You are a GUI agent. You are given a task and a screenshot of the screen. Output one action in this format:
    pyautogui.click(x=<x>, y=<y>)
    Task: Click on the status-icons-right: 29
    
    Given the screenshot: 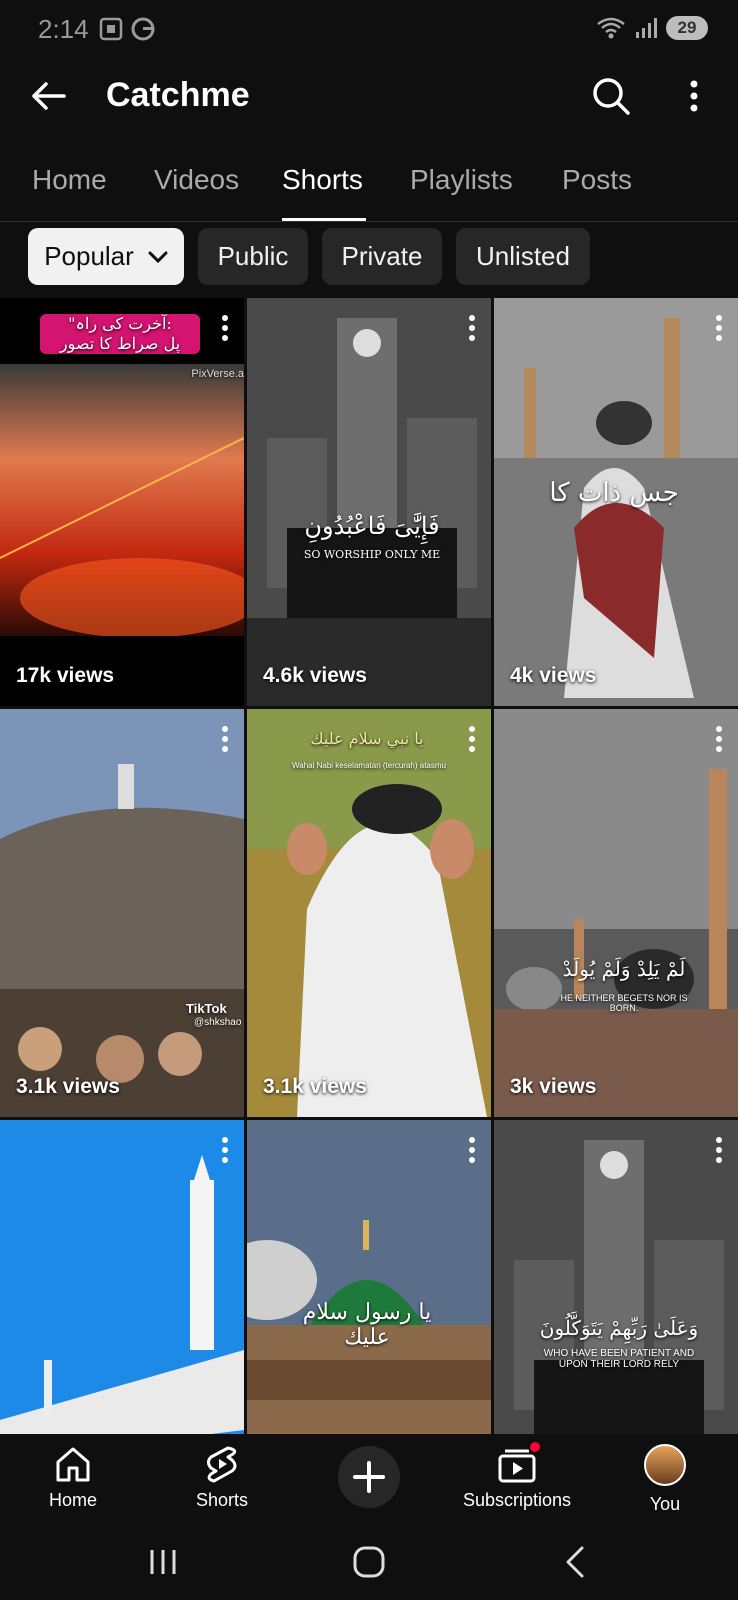 What is the action you would take?
    pyautogui.click(x=652, y=28)
    